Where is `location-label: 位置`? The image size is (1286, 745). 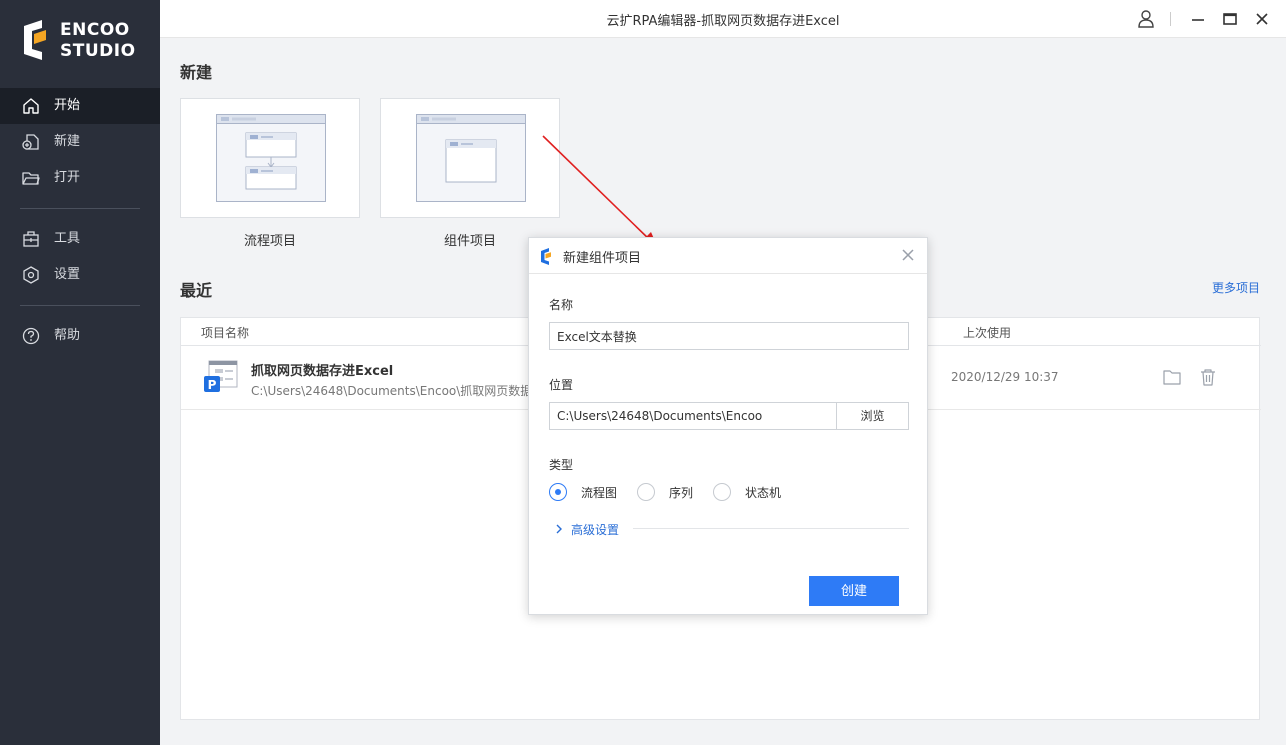 location-label: 位置 is located at coordinates (561, 385).